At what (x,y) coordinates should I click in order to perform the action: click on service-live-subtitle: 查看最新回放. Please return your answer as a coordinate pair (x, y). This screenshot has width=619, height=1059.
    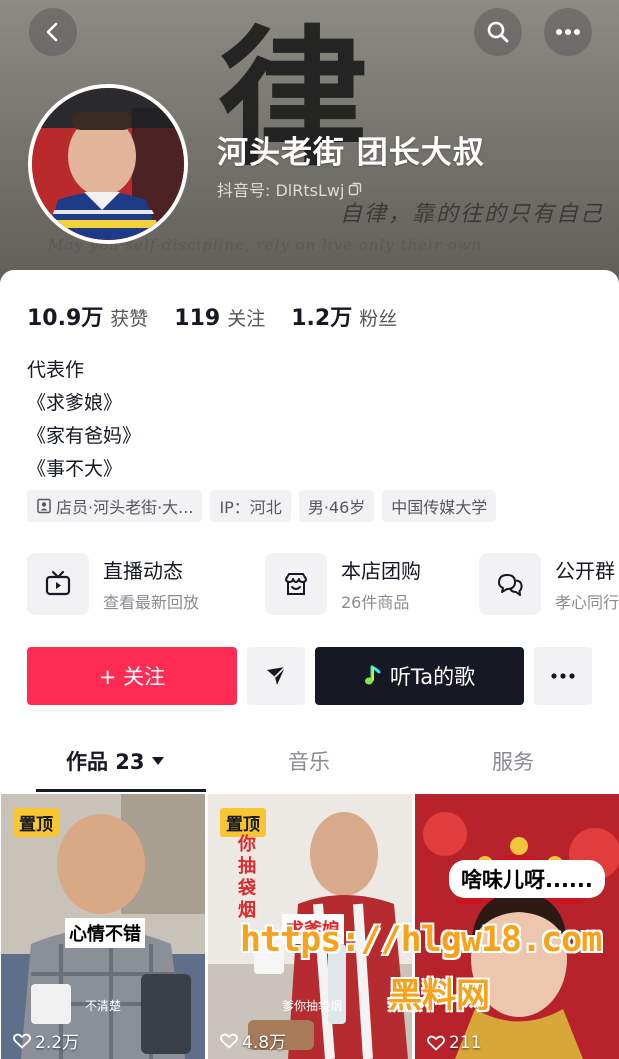
    Looking at the image, I should click on (151, 602).